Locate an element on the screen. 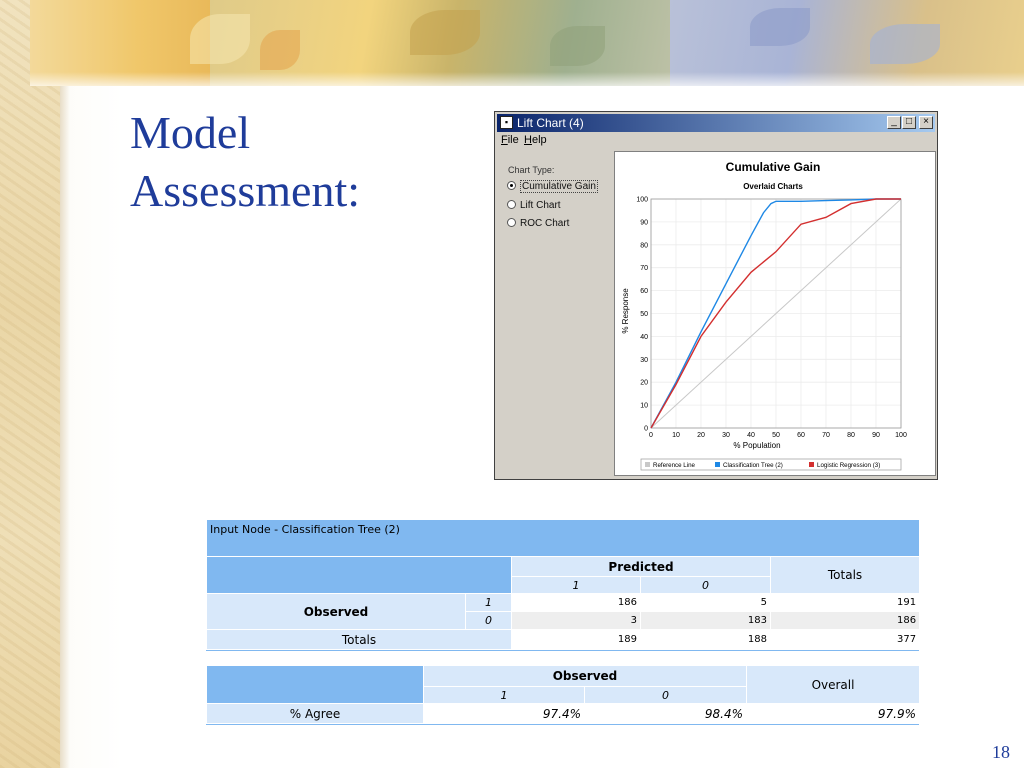 The width and height of the screenshot is (1024, 768). maximize-button: □ is located at coordinates (909, 122).